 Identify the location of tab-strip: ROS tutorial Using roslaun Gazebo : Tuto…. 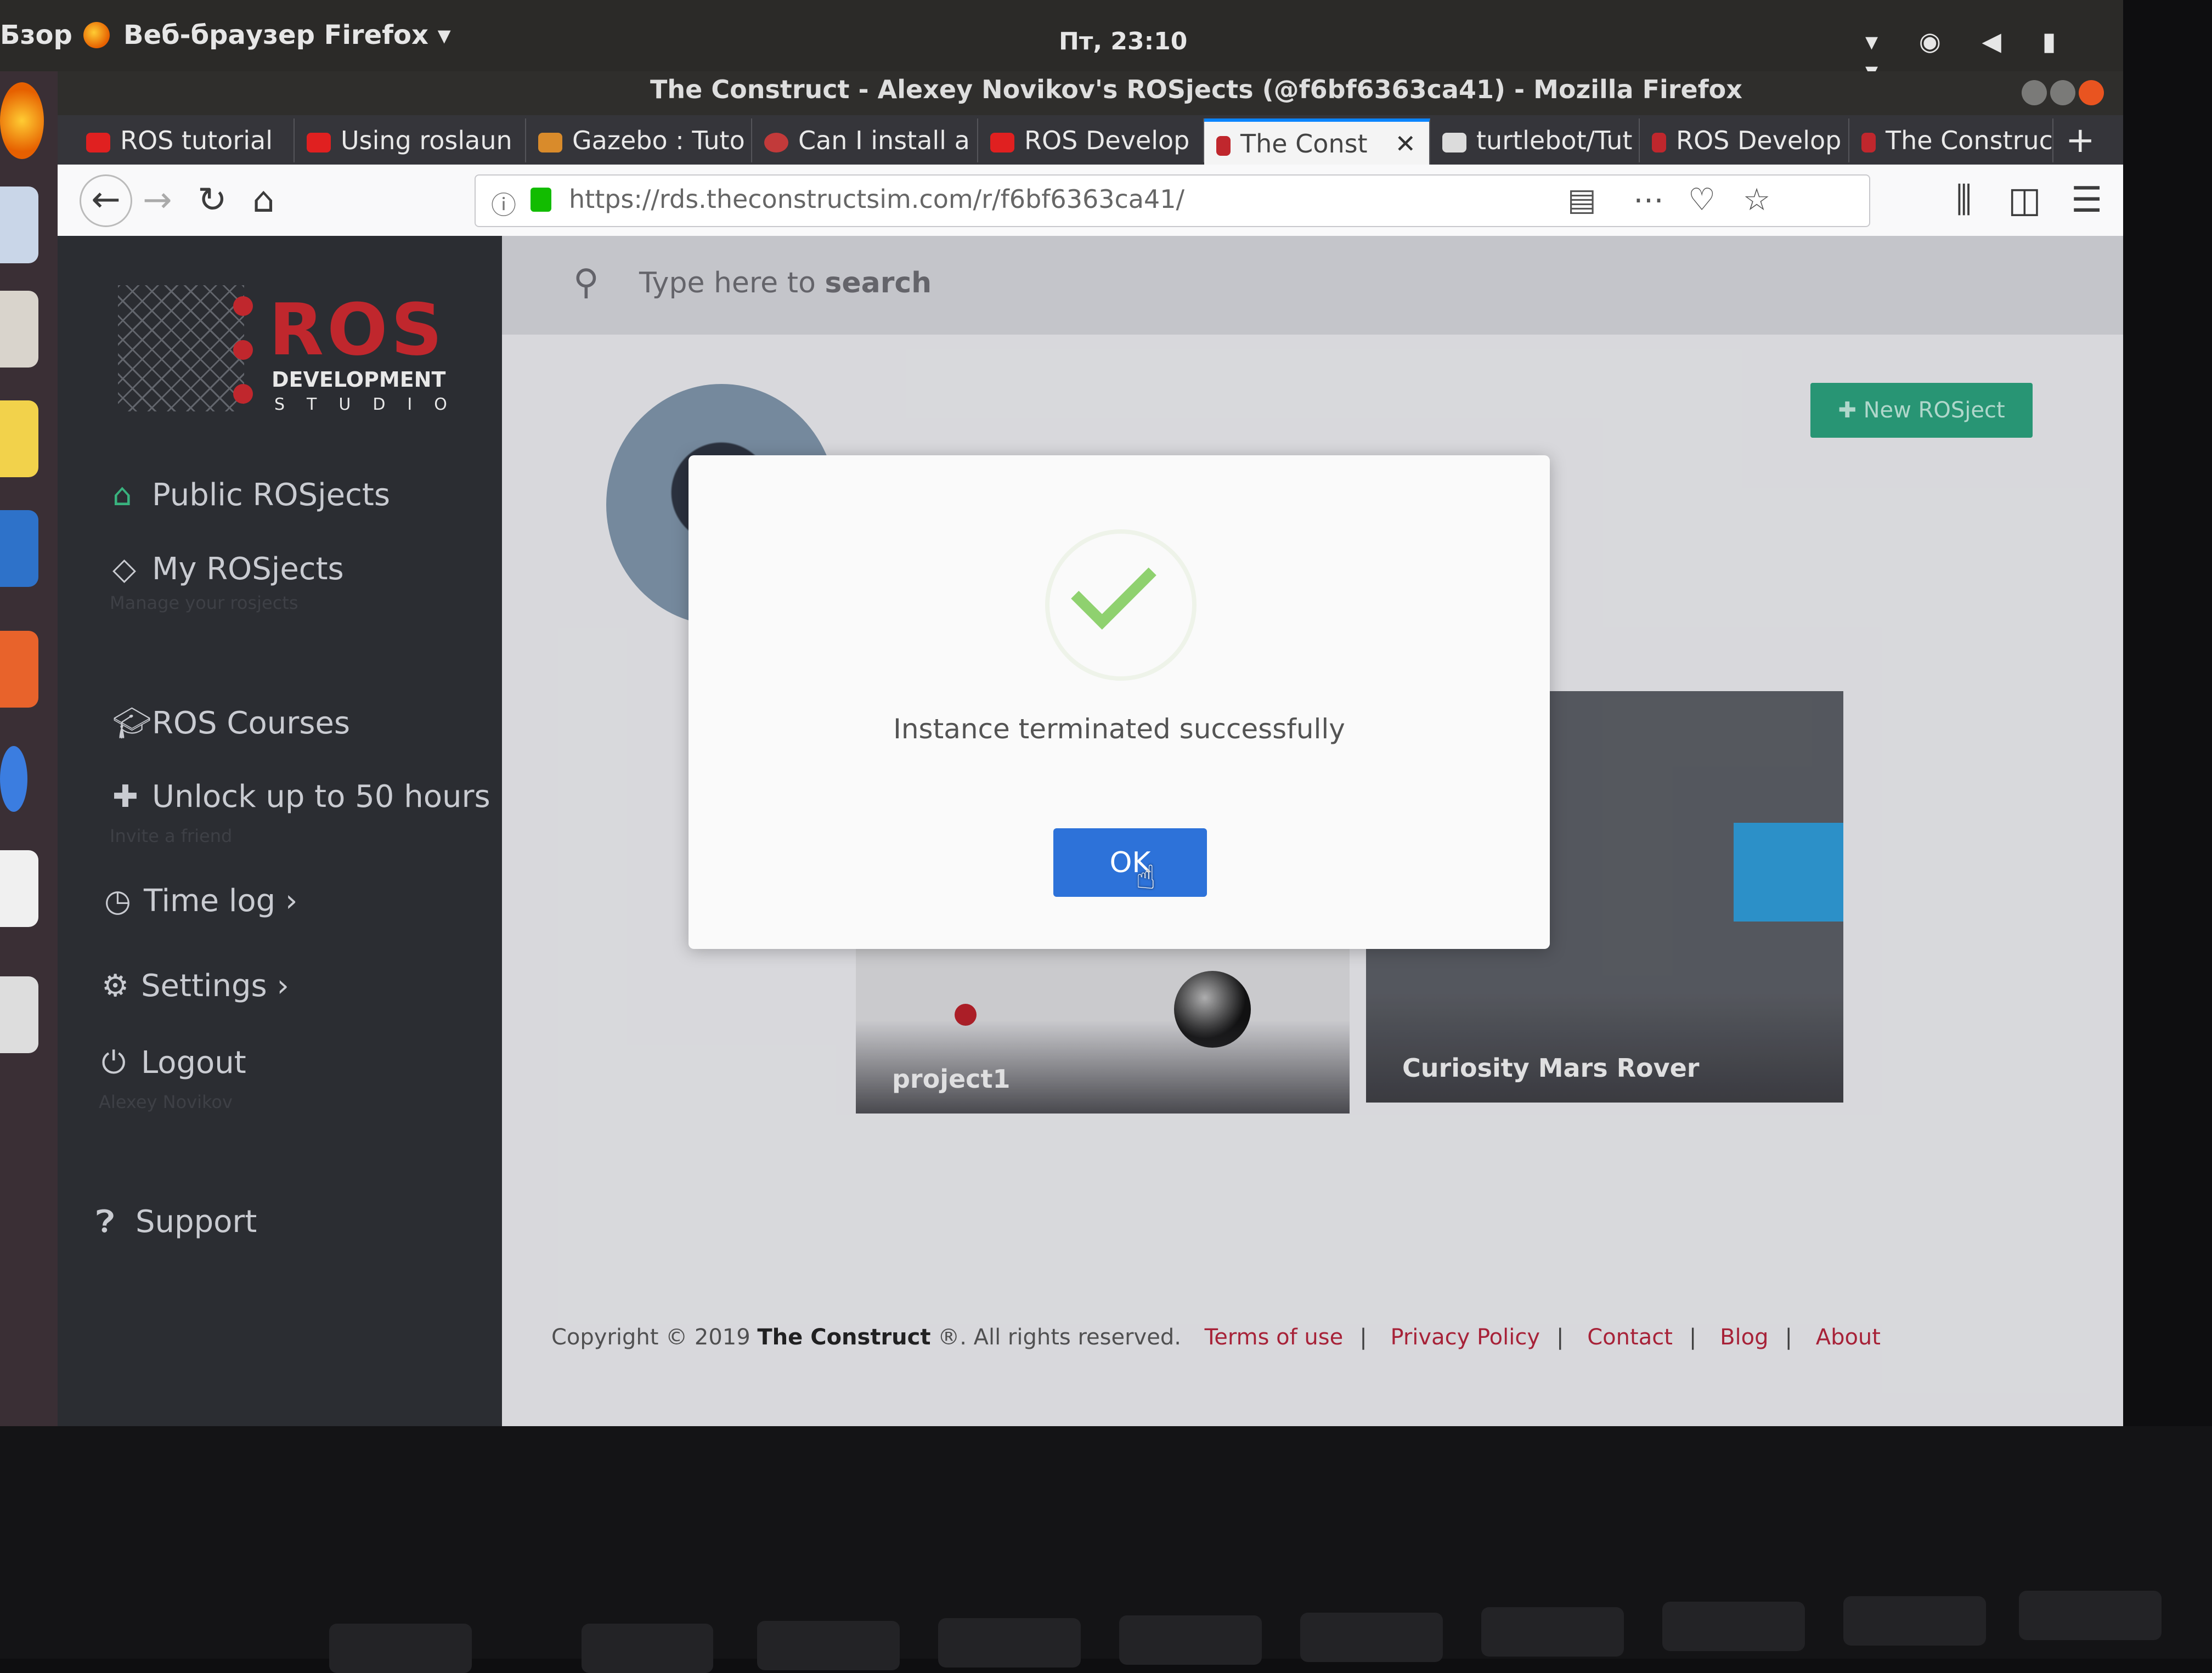
(1090, 140).